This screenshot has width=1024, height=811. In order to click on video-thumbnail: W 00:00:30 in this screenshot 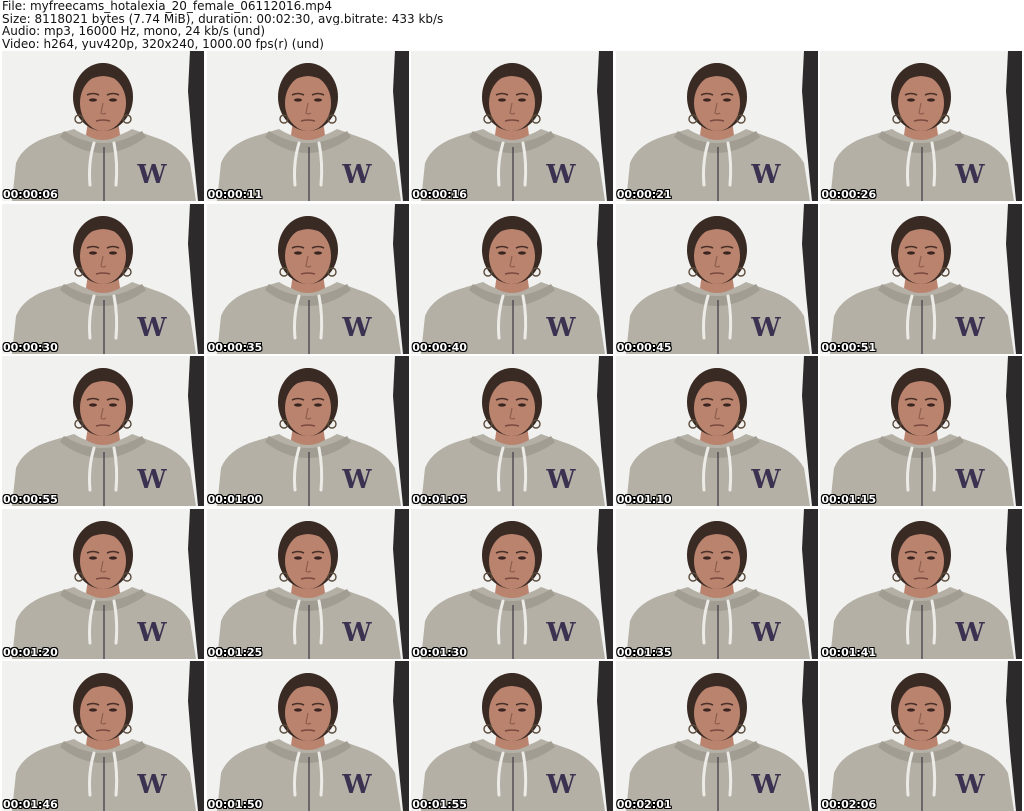, I will do `click(103, 278)`.